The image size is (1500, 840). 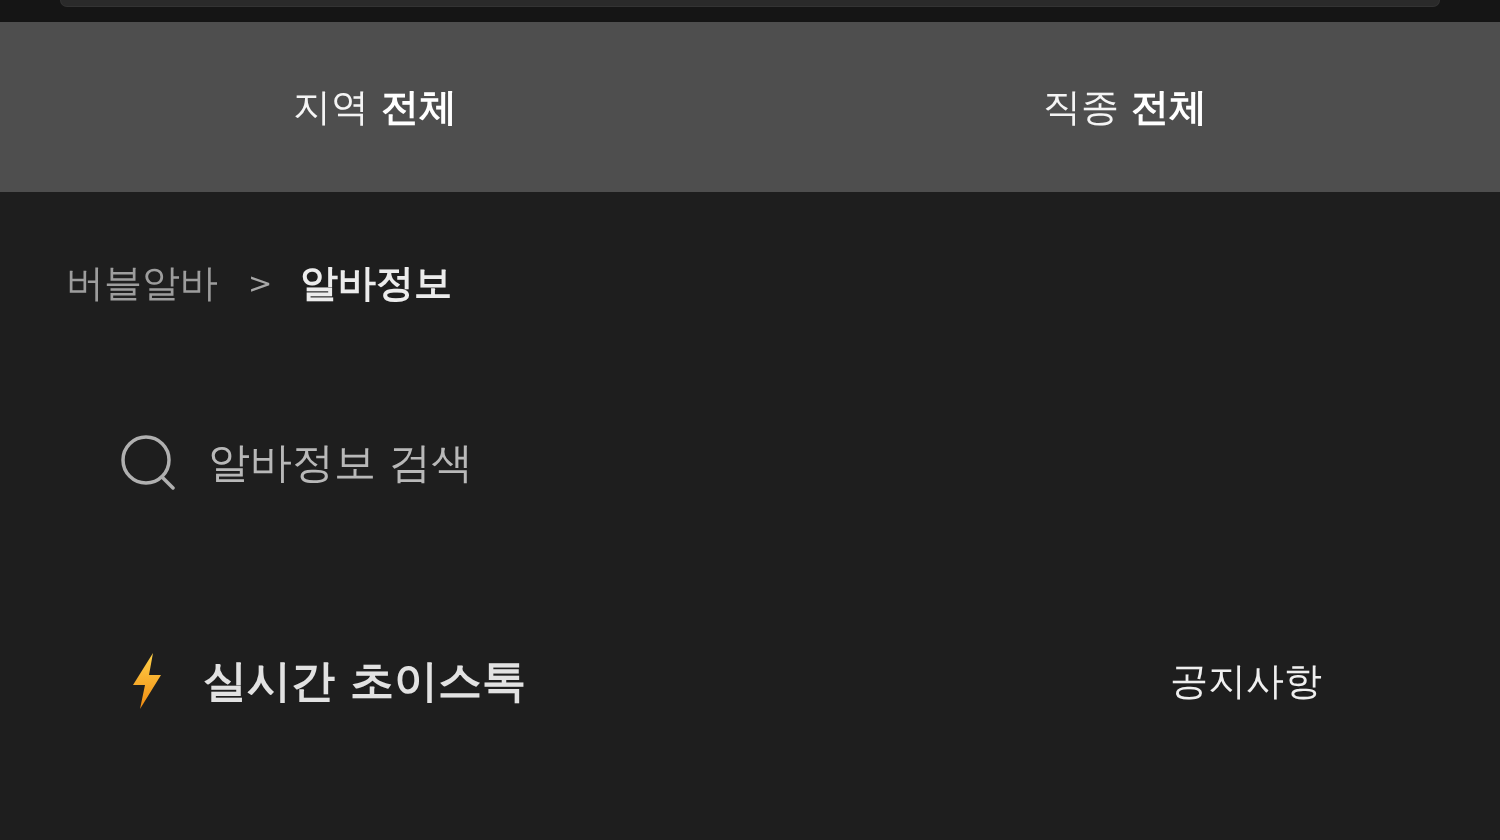 I want to click on search-icon, so click(x=148, y=462).